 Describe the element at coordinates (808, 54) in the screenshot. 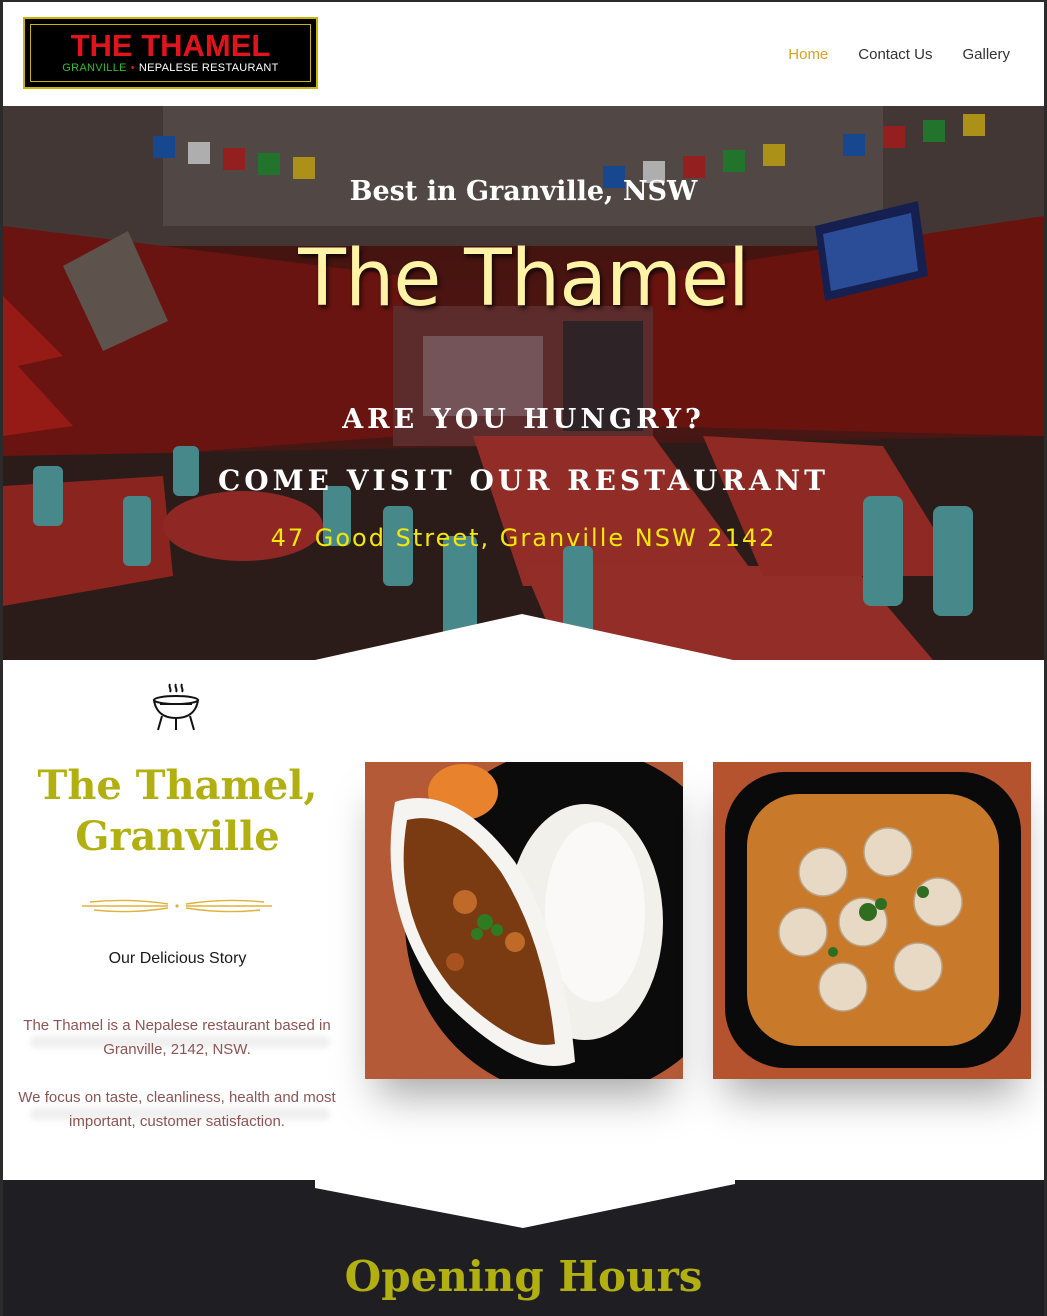

I see `nav-home: Home` at that location.